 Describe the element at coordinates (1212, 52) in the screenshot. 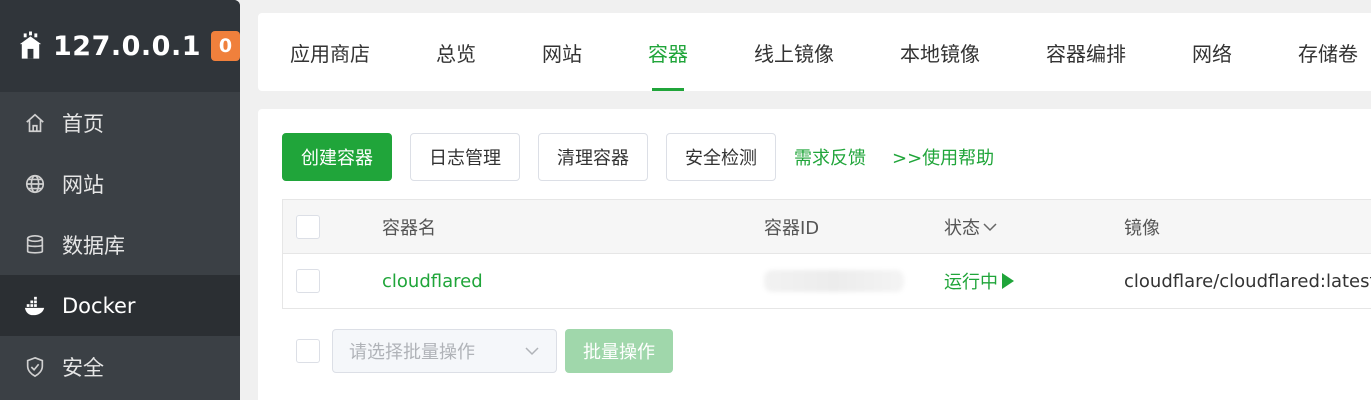

I see `tab-network: 网络` at that location.